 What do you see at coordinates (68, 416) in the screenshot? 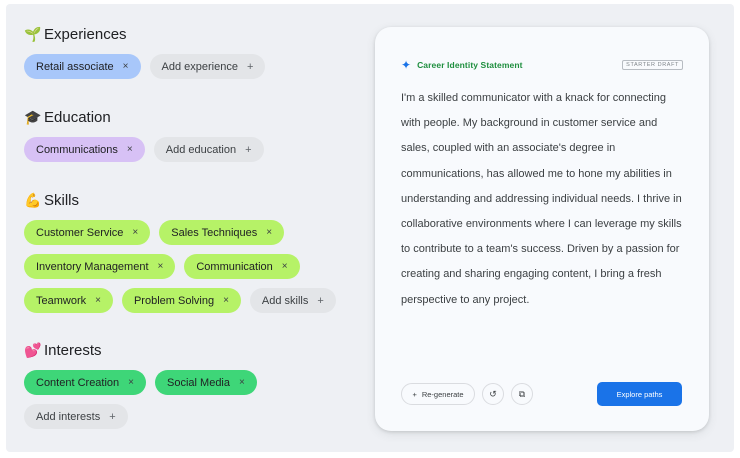
I see `add-interests-label: Add interests` at bounding box center [68, 416].